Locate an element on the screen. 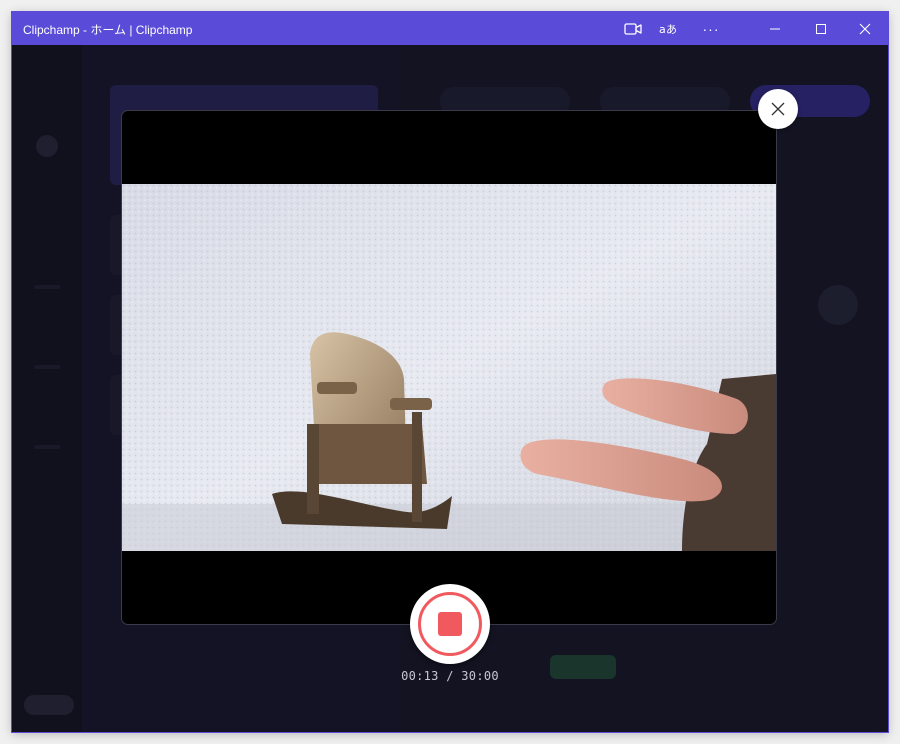 Image resolution: width=900 pixels, height=744 pixels. minimize-button is located at coordinates (775, 28).